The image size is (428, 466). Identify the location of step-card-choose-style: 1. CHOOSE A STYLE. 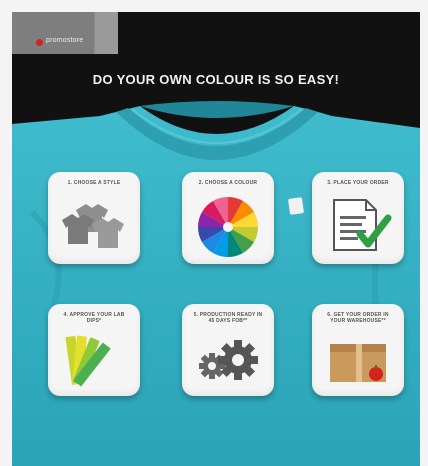
(94, 218).